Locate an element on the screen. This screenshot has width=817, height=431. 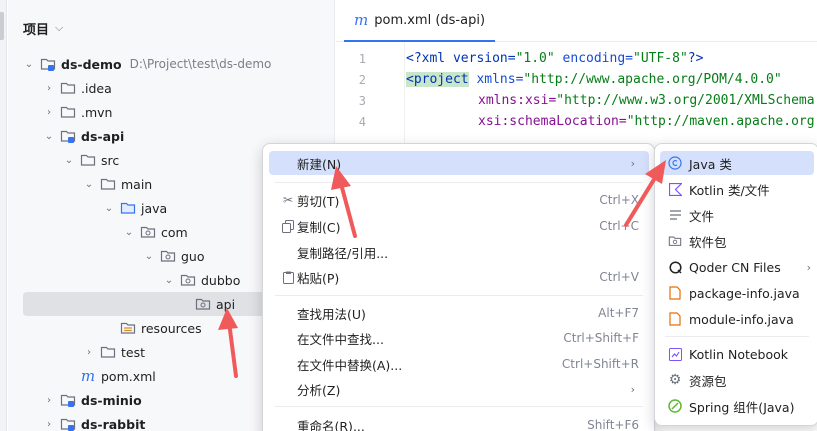
submenu-item-resource-bundle: ⚙ 资源包 is located at coordinates (737, 380).